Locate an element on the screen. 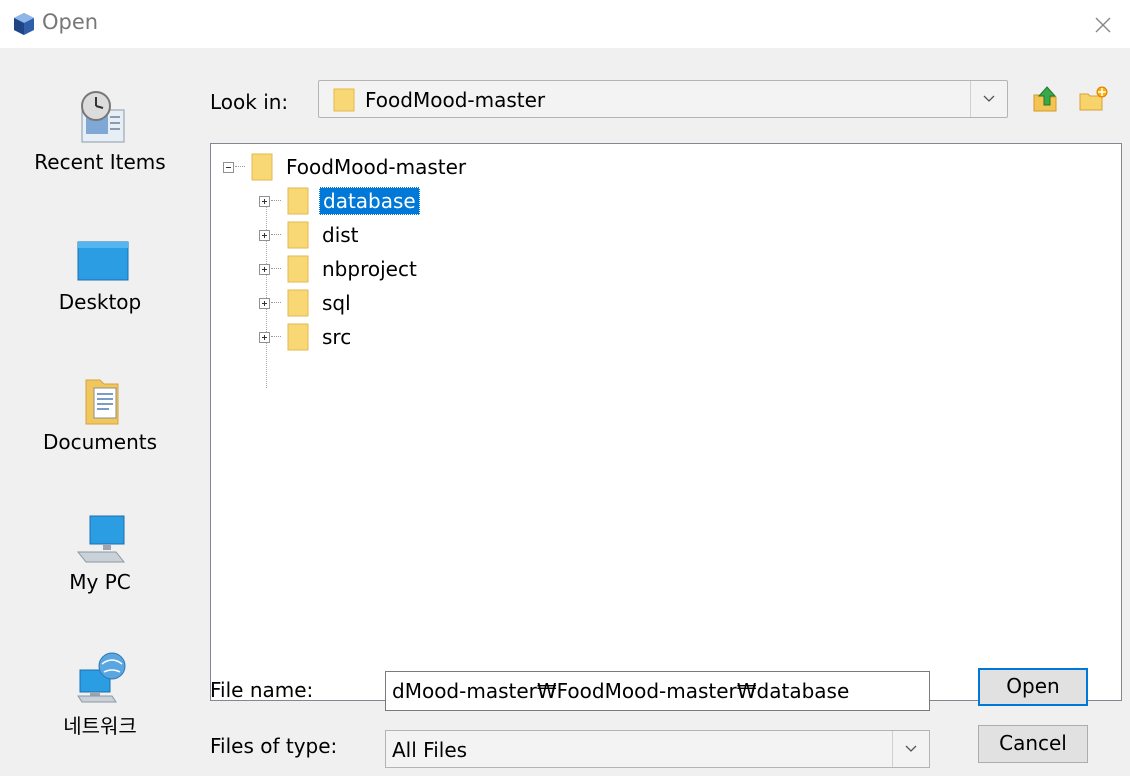  network-icon is located at coordinates (102, 678).